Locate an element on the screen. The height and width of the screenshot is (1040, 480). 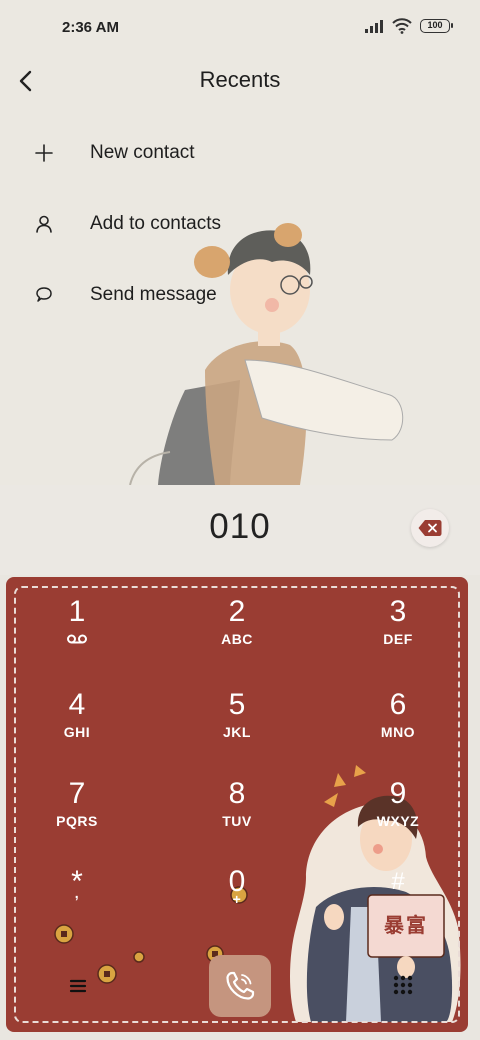
key-2: 2 ABC is located at coordinates (237, 630).